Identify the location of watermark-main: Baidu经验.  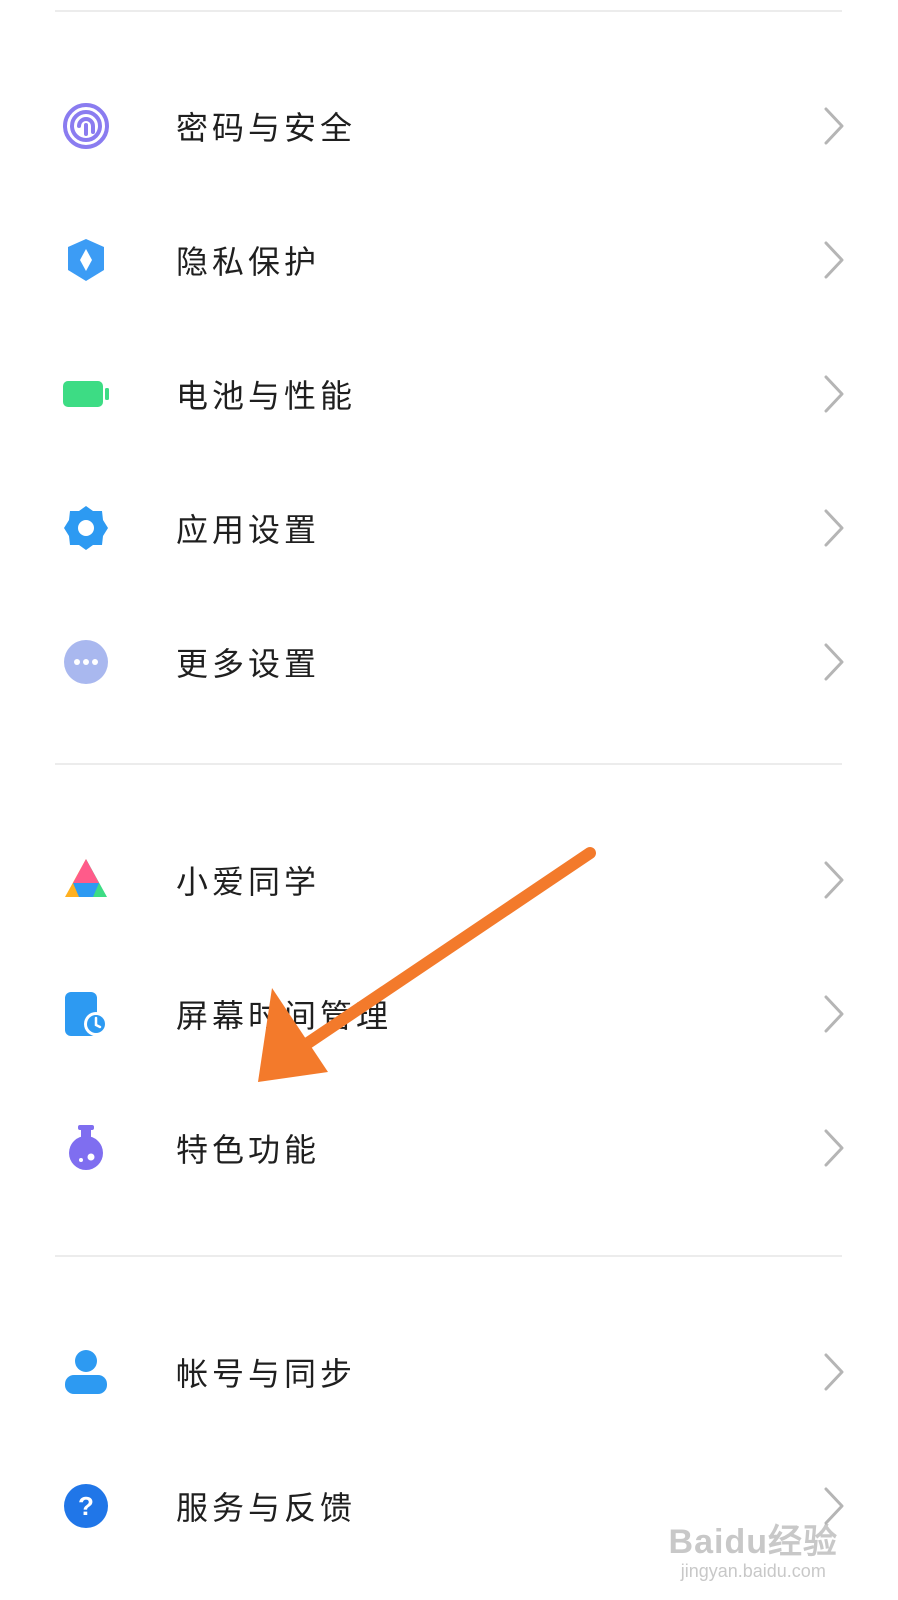
(753, 1542).